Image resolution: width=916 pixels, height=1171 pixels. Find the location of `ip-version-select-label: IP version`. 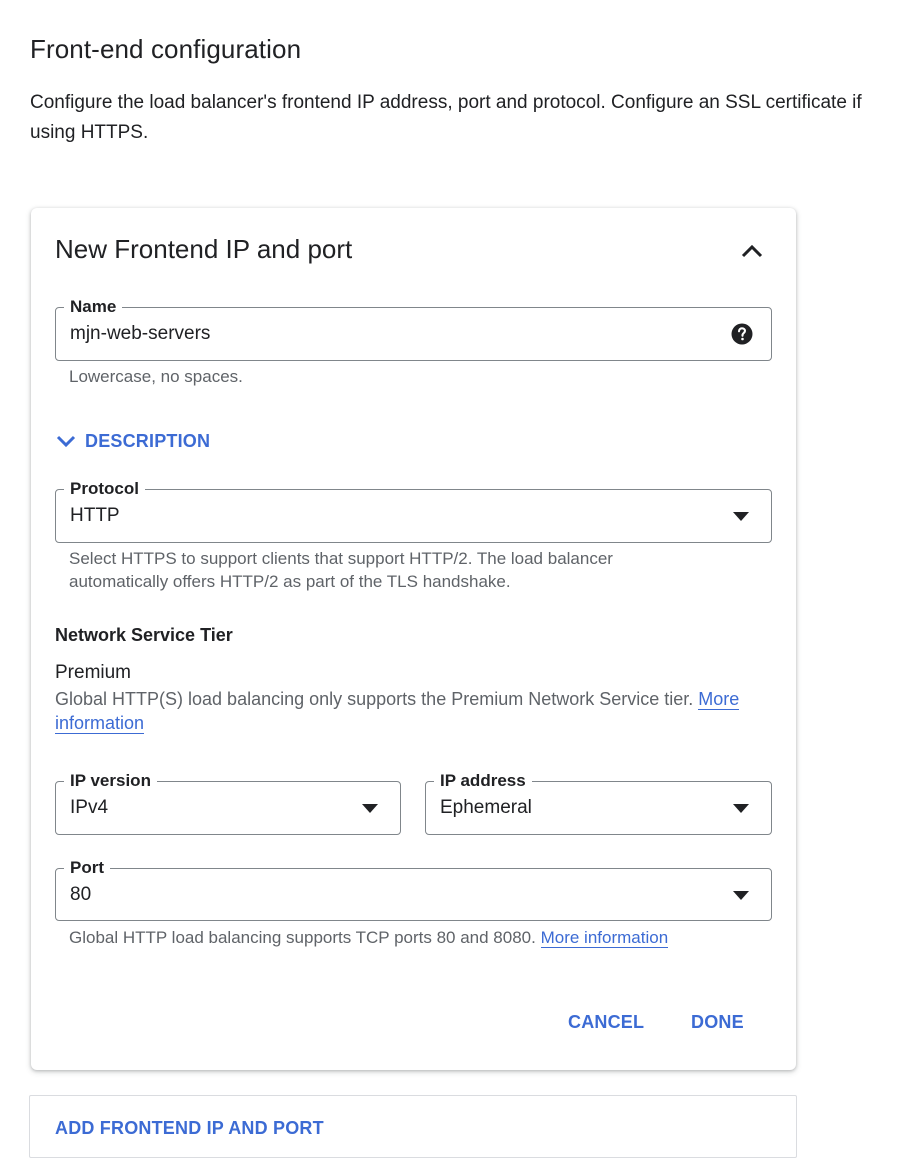

ip-version-select-label: IP version is located at coordinates (110, 781).